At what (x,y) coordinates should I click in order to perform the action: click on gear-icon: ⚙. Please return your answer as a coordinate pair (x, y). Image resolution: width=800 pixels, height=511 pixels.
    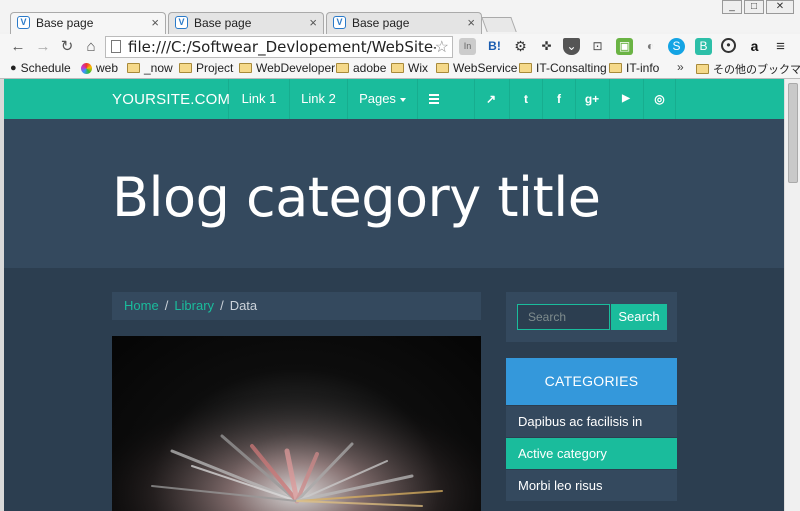
    Looking at the image, I should click on (520, 46).